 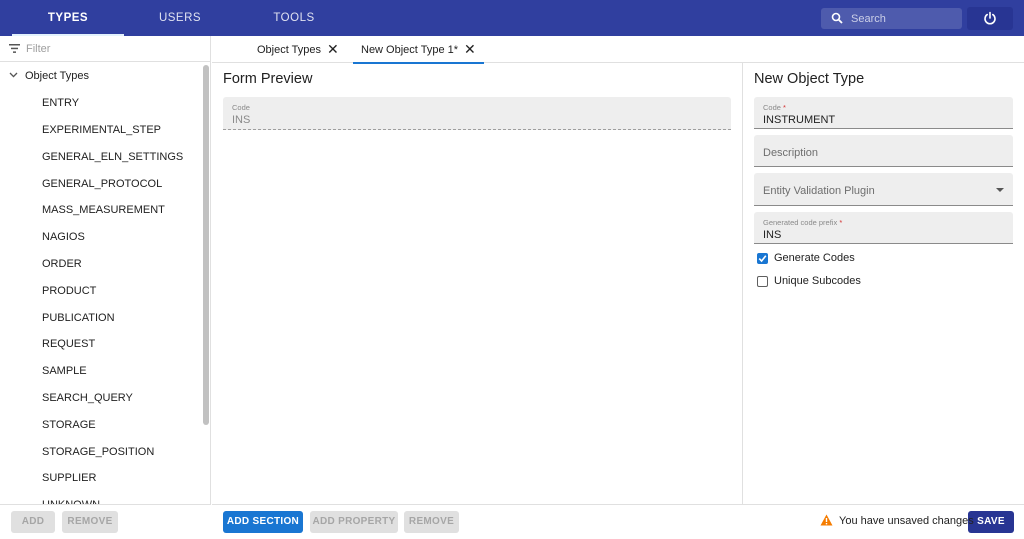 I want to click on warning-icon, so click(x=826, y=520).